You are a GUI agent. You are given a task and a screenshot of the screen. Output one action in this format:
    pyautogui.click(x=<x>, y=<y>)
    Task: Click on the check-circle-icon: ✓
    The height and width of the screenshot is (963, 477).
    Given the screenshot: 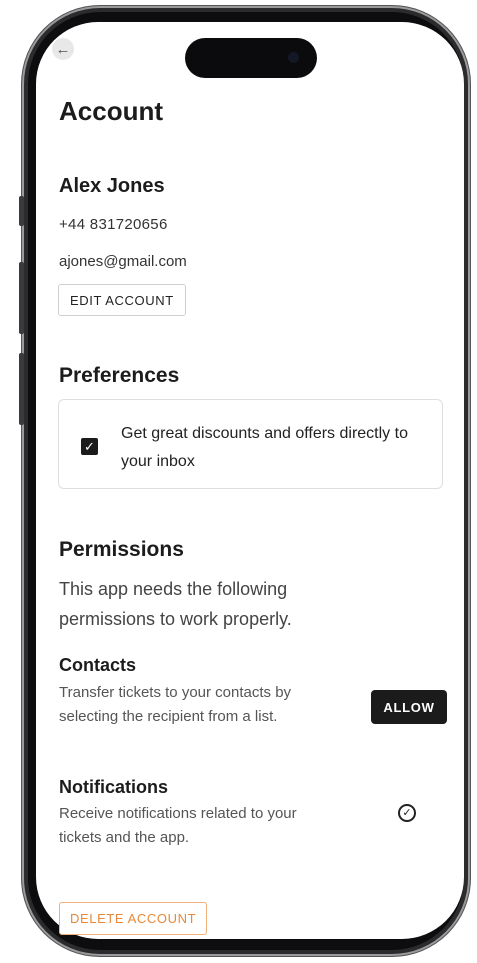 What is the action you would take?
    pyautogui.click(x=407, y=813)
    